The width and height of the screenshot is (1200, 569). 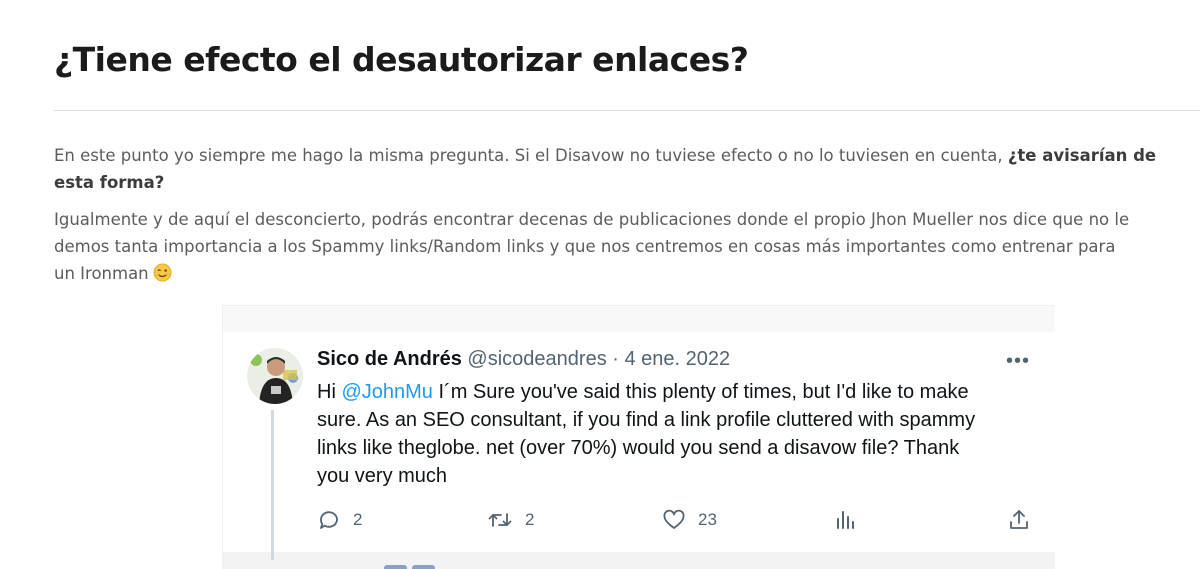 I want to click on tweet-date: 4 ene. 2022, so click(x=678, y=359).